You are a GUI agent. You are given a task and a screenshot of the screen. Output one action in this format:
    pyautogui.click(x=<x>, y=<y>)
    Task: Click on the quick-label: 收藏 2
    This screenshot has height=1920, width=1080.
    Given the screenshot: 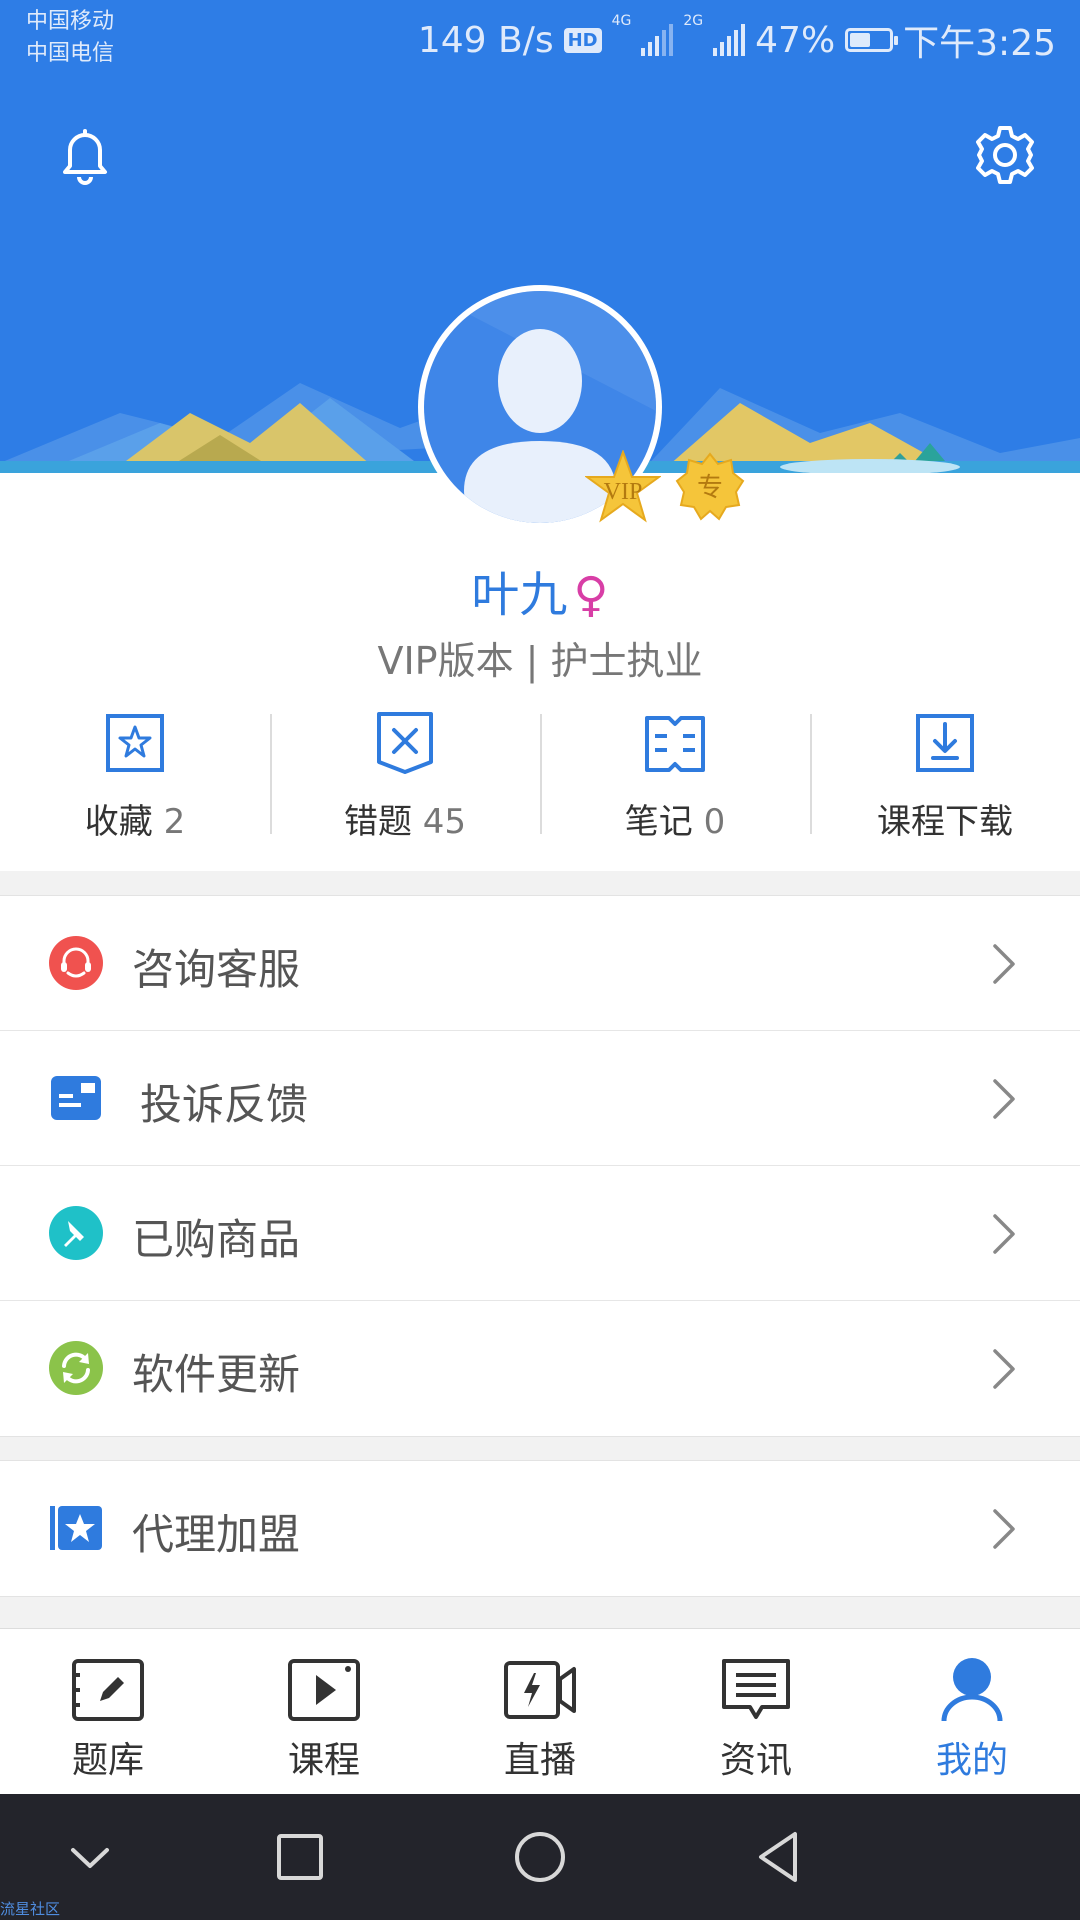 What is the action you would take?
    pyautogui.click(x=135, y=818)
    